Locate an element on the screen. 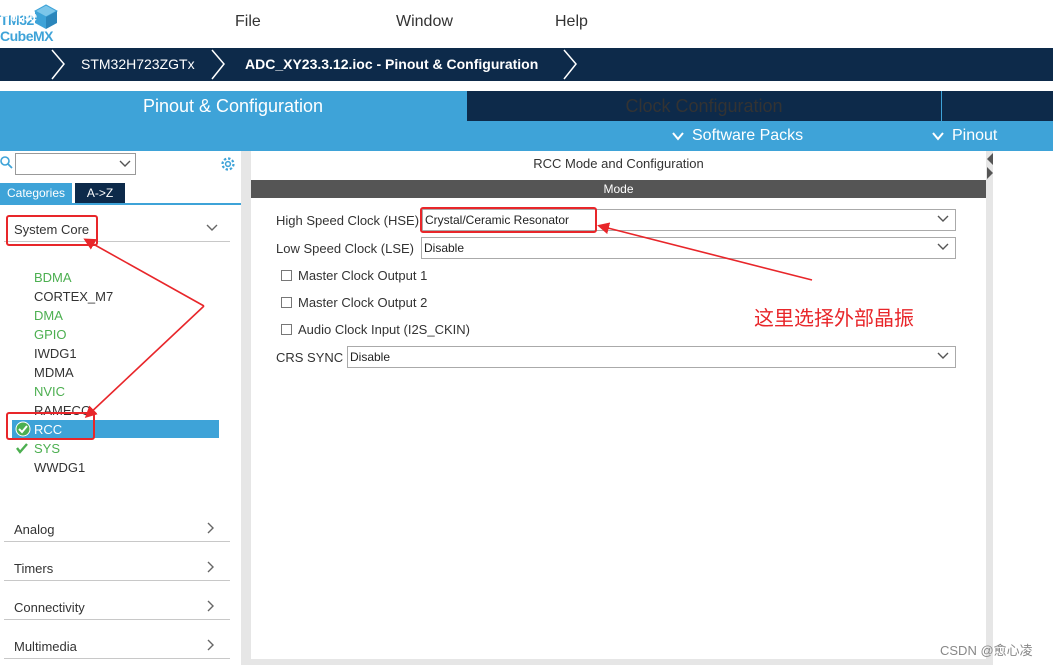 Image resolution: width=1053 pixels, height=665 pixels. arrow-to-hse is located at coordinates (705, 251).